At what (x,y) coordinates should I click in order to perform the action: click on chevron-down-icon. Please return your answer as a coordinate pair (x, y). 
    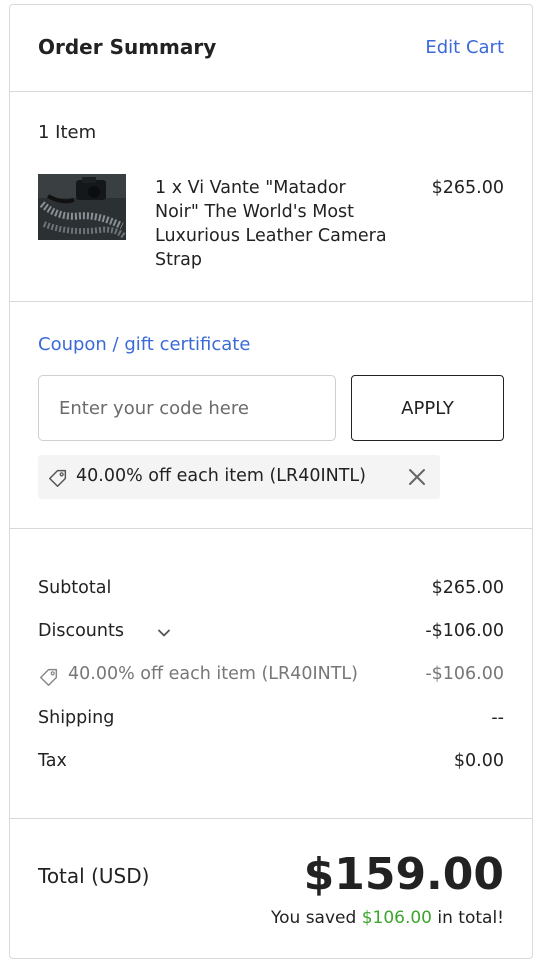
    Looking at the image, I should click on (164, 635).